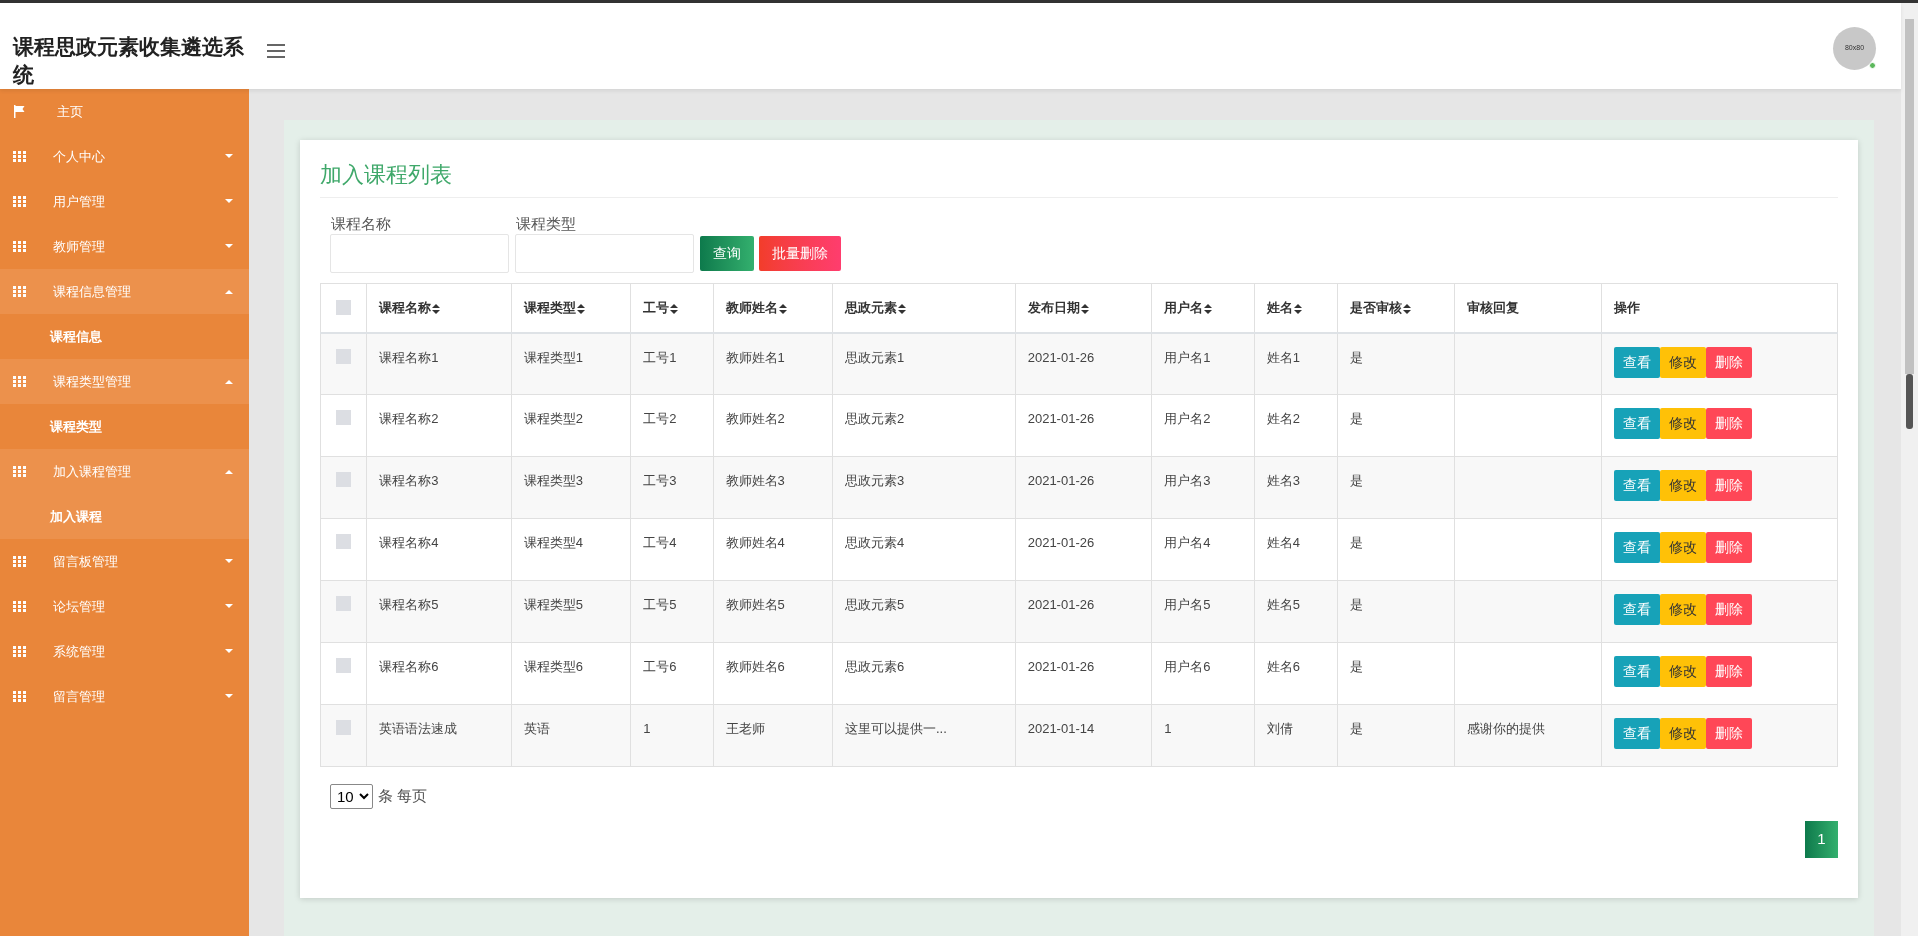 Image resolution: width=1918 pixels, height=936 pixels. What do you see at coordinates (553, 357) in the screenshot?
I see `table-cell: 课程类型1` at bounding box center [553, 357].